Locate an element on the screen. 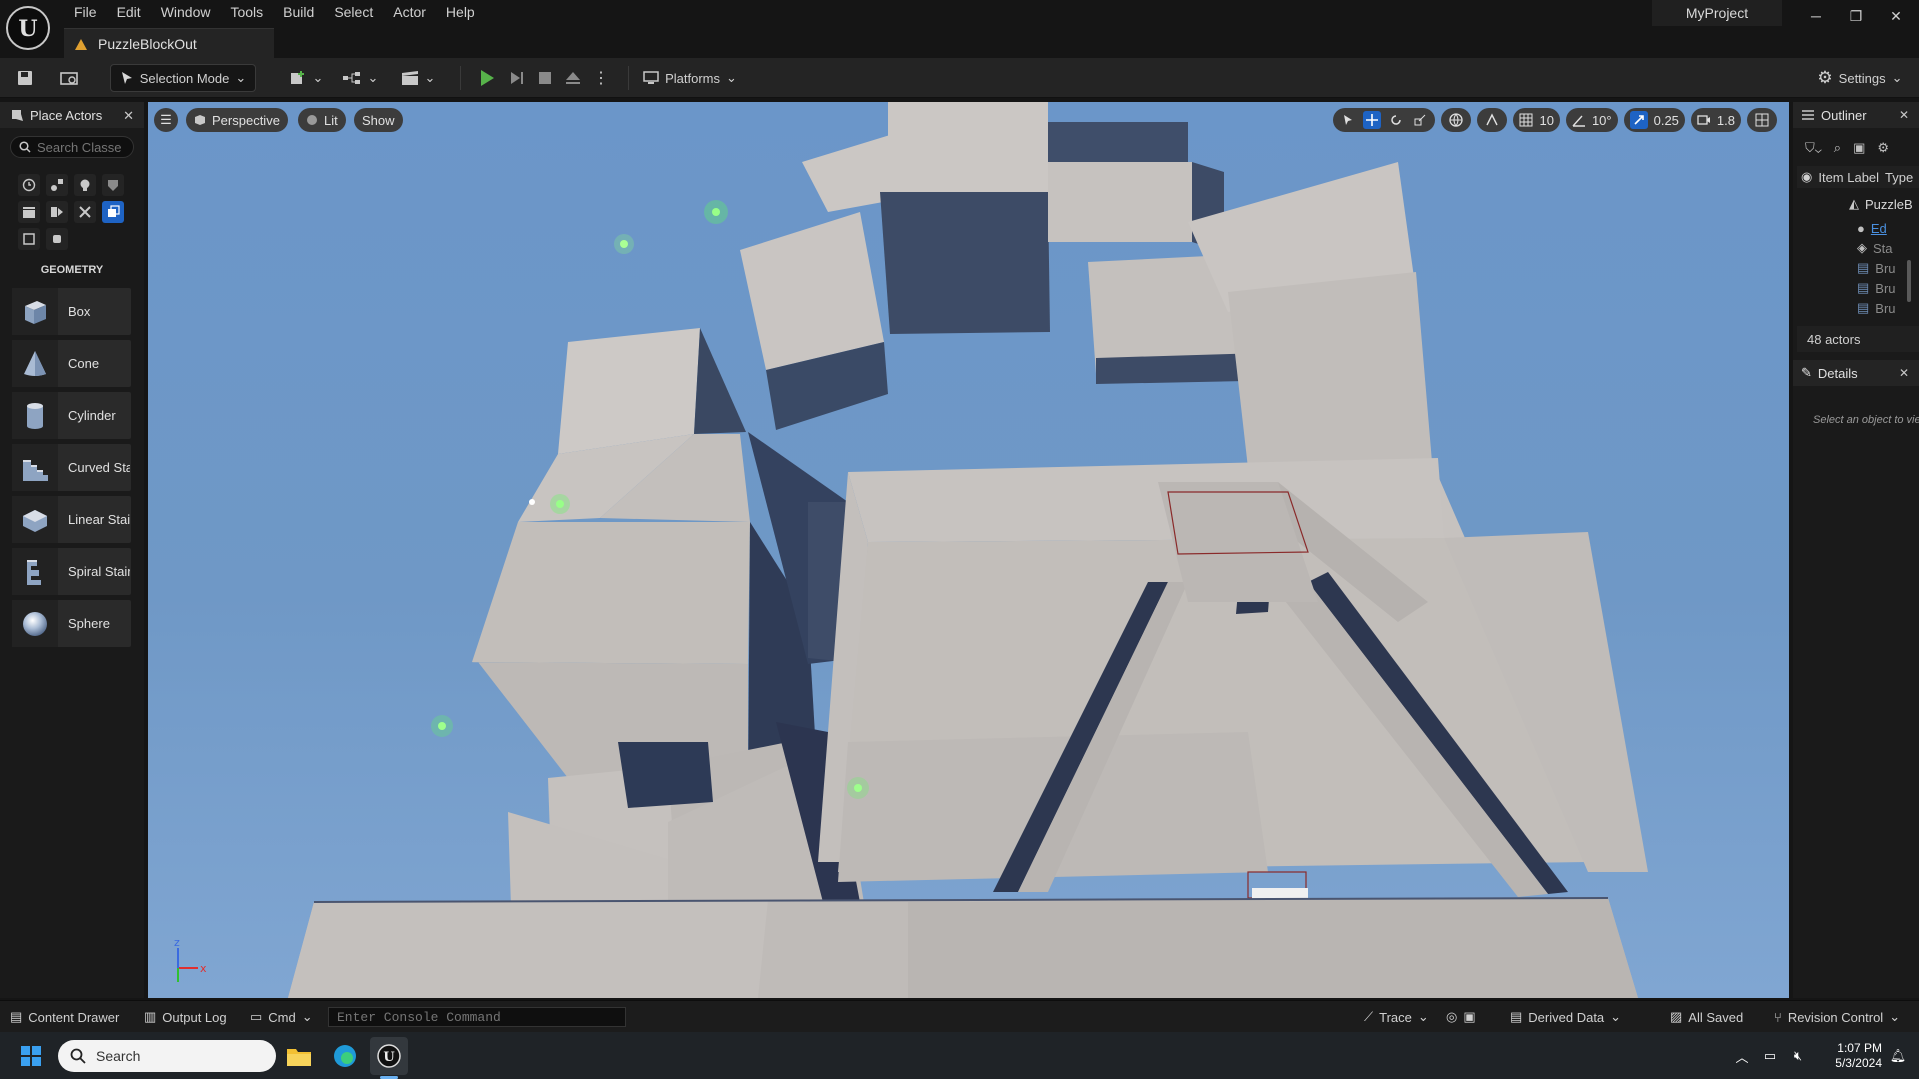 Image resolution: width=1919 pixels, height=1079 pixels. content-drawer-button: ▤ Content Drawer is located at coordinates (64, 1017).